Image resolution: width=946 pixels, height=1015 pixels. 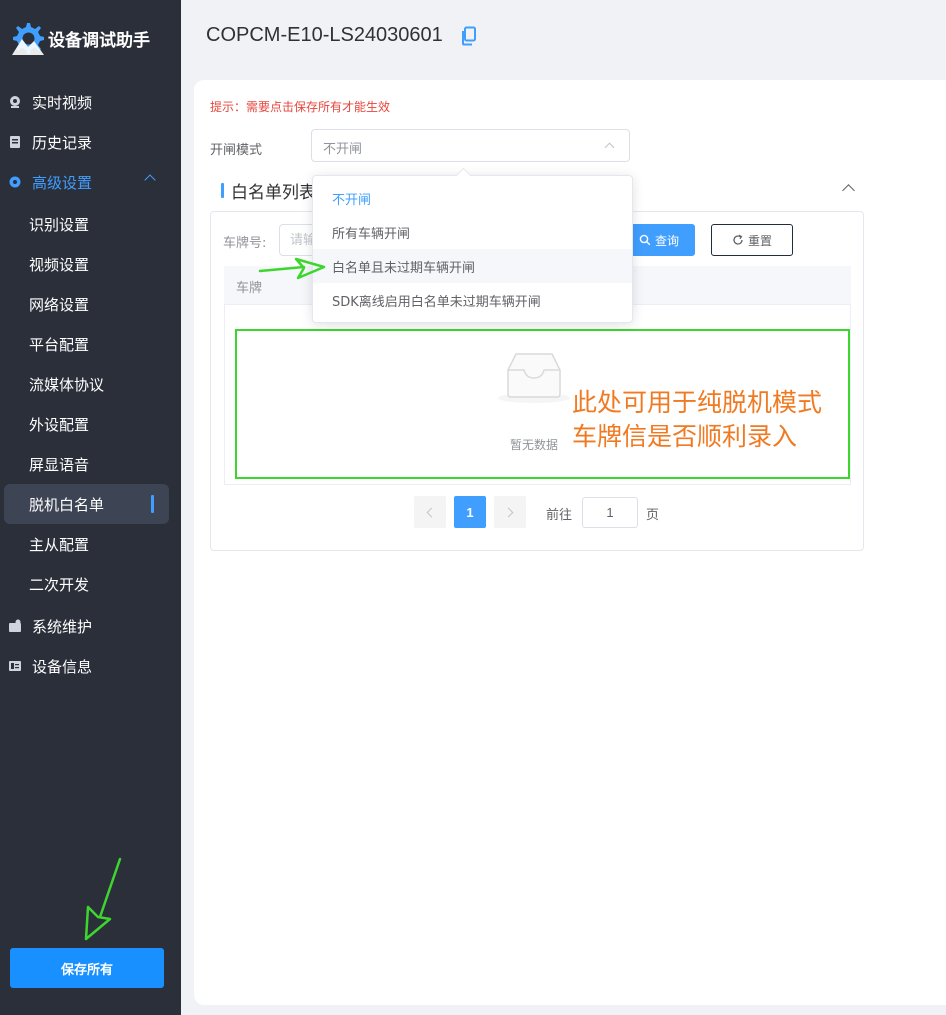 What do you see at coordinates (62, 142) in the screenshot?
I see `sidebar-item-label: 历史记录` at bounding box center [62, 142].